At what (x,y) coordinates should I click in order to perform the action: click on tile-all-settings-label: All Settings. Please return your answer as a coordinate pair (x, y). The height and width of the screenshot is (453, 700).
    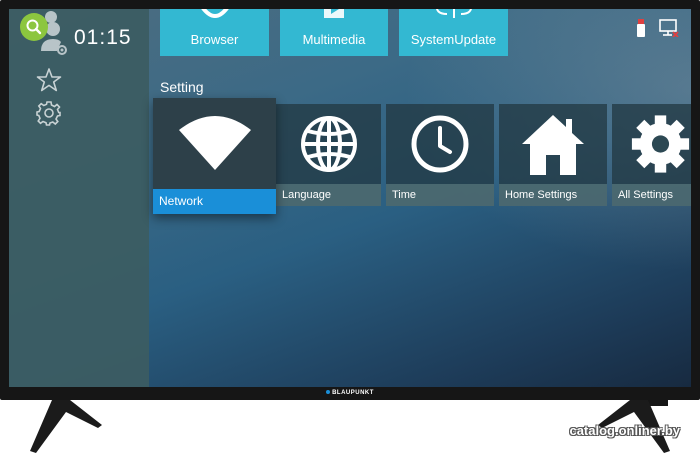
    Looking at the image, I should click on (651, 195).